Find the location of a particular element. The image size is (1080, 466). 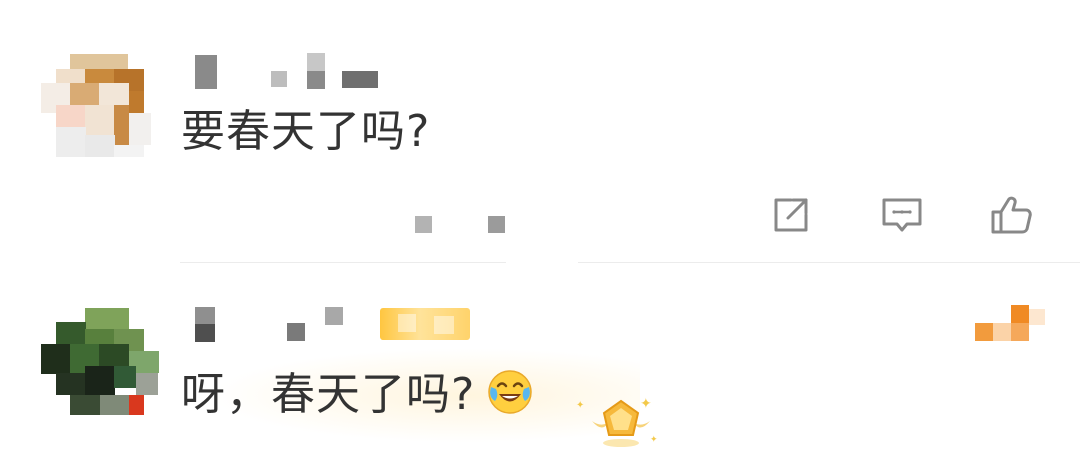

comment-text: 呀，春天了吗? is located at coordinates (357, 395).